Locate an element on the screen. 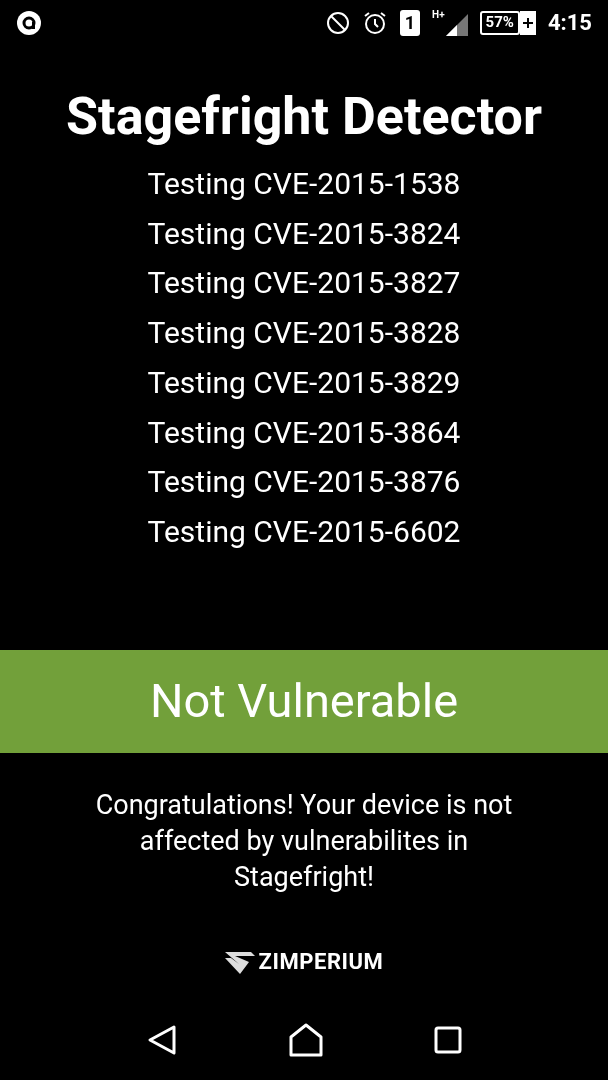  test-status-text: Testing CVE-2015-1538 is located at coordinates (304, 184).